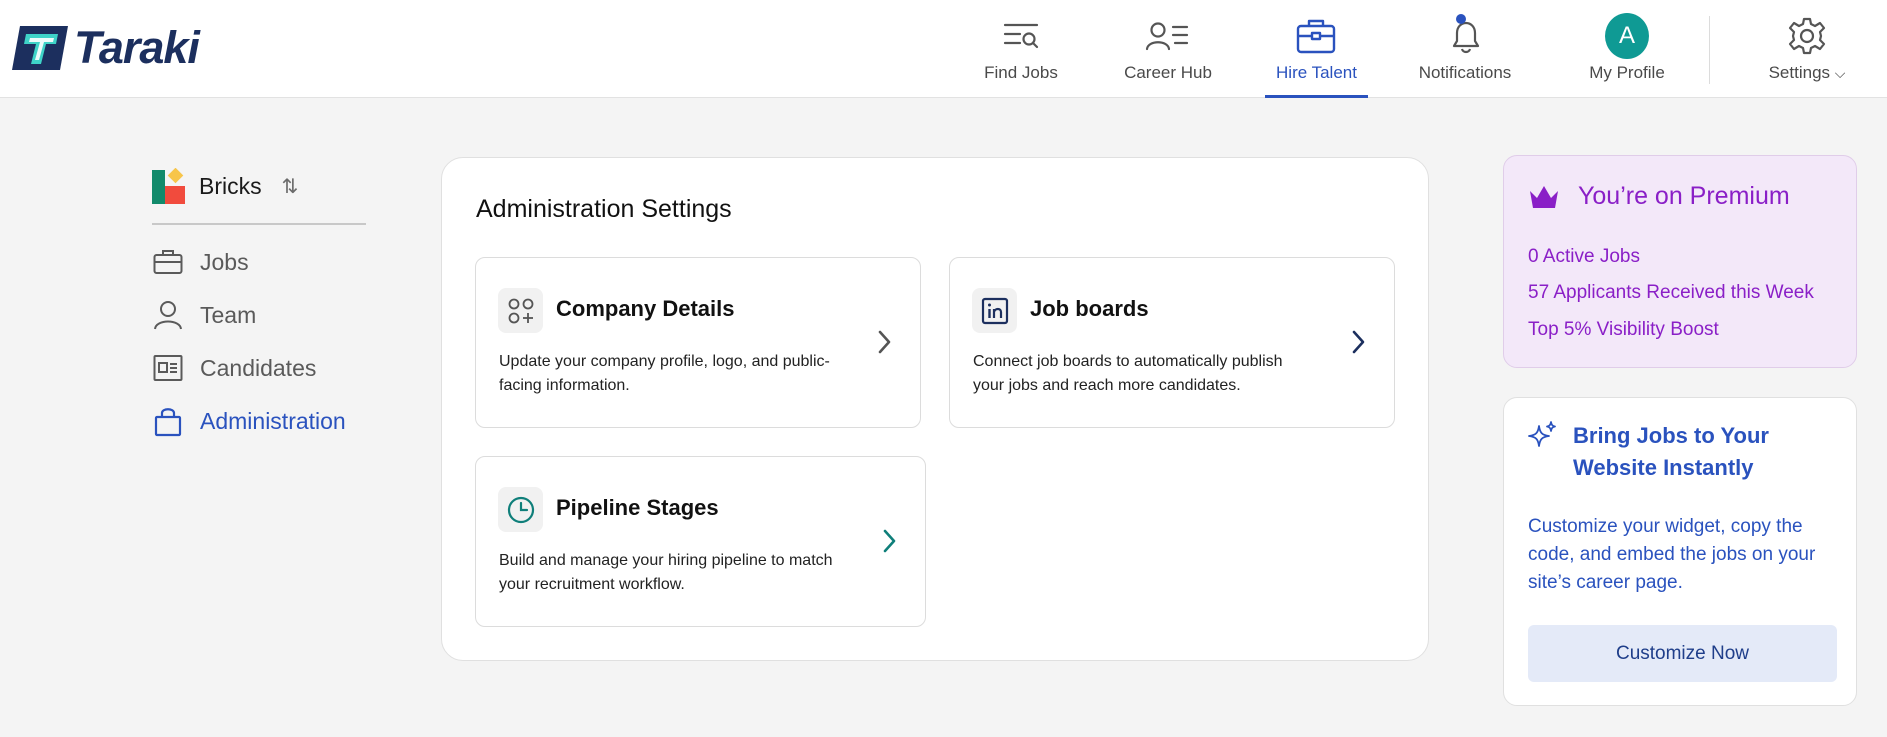 This screenshot has width=1887, height=737. Describe the element at coordinates (1466, 36) in the screenshot. I see `bell-icon` at that location.